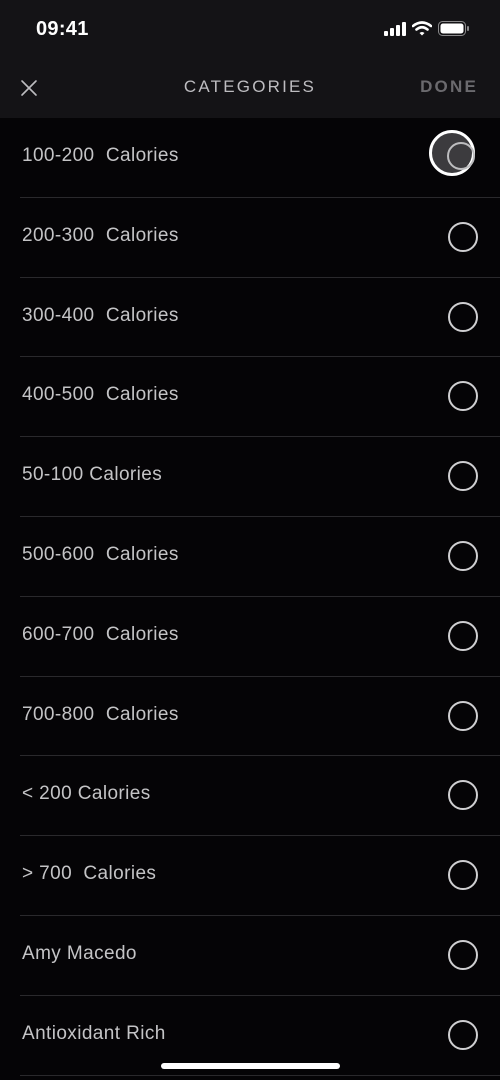 The width and height of the screenshot is (500, 1080). What do you see at coordinates (100, 714) in the screenshot?
I see `category-label: 700-800 Calories` at bounding box center [100, 714].